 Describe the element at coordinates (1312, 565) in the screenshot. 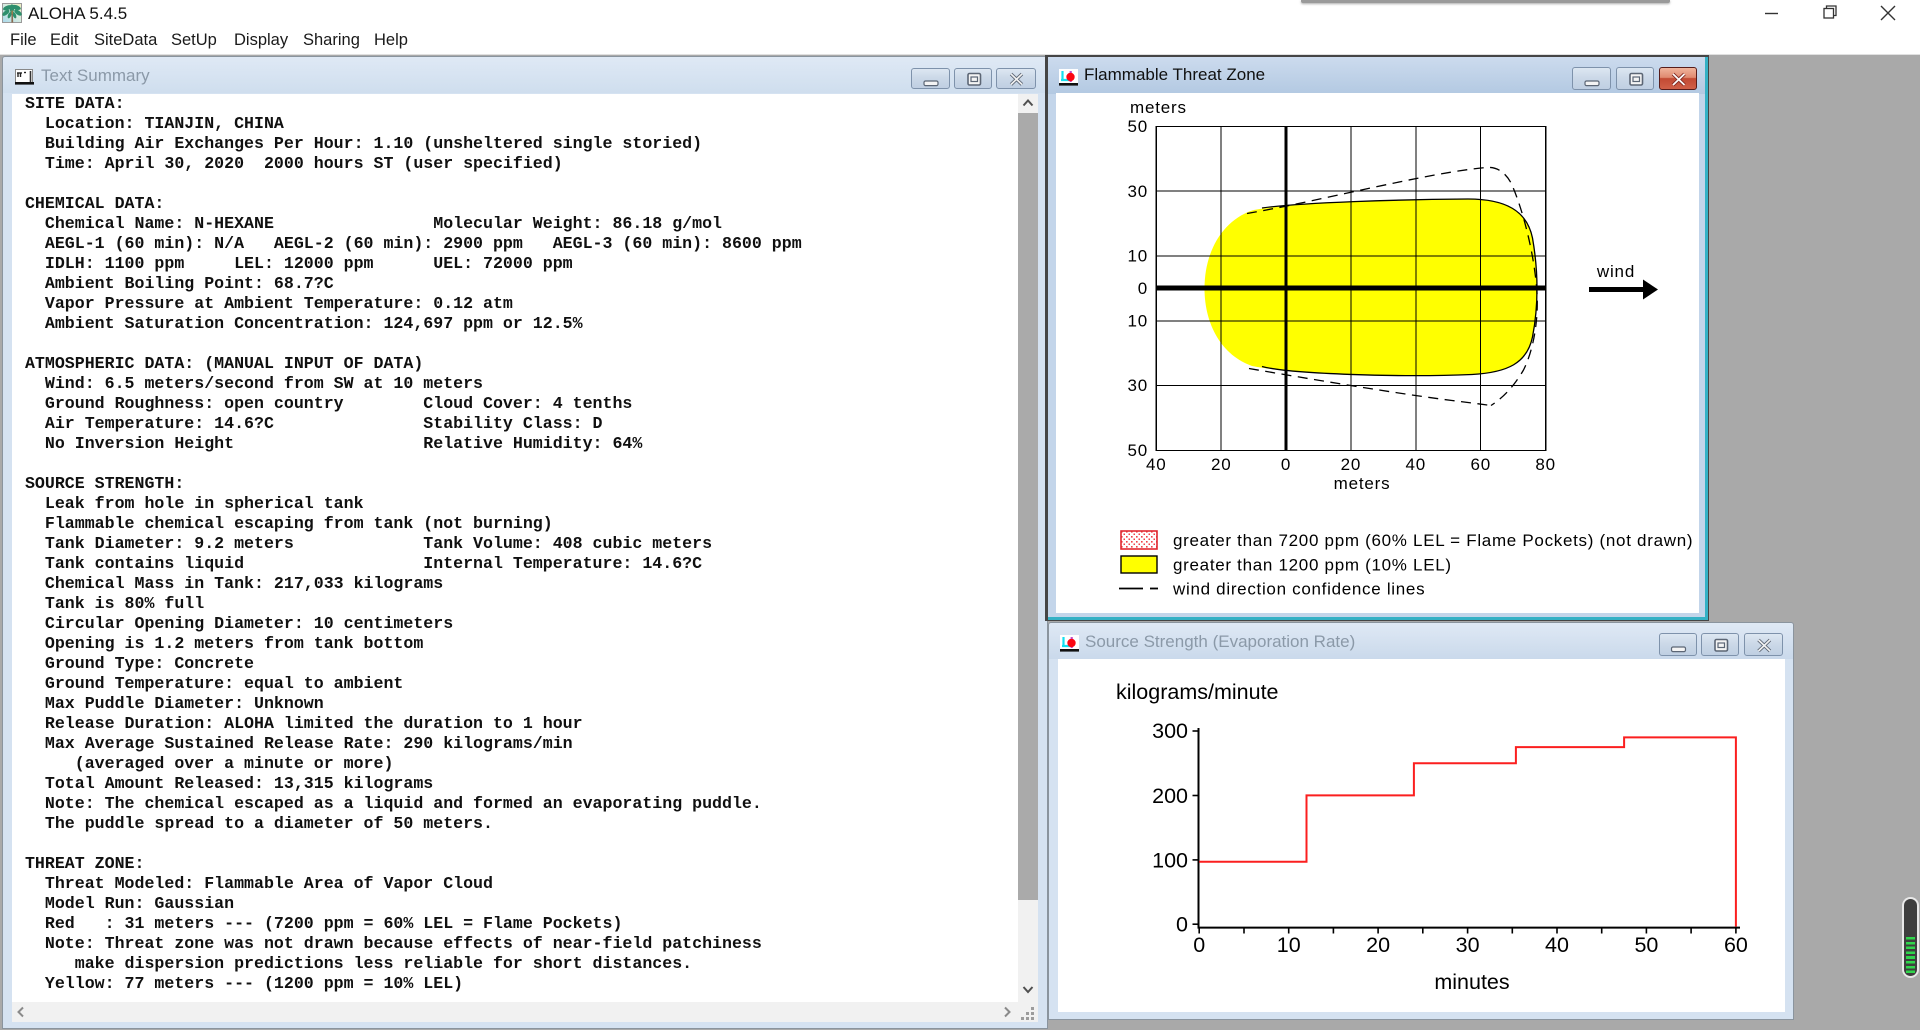

I see `svg-text:greater than 1200 ppm (10% LEL: greater than 1200 ppm (10% LEL)` at that location.